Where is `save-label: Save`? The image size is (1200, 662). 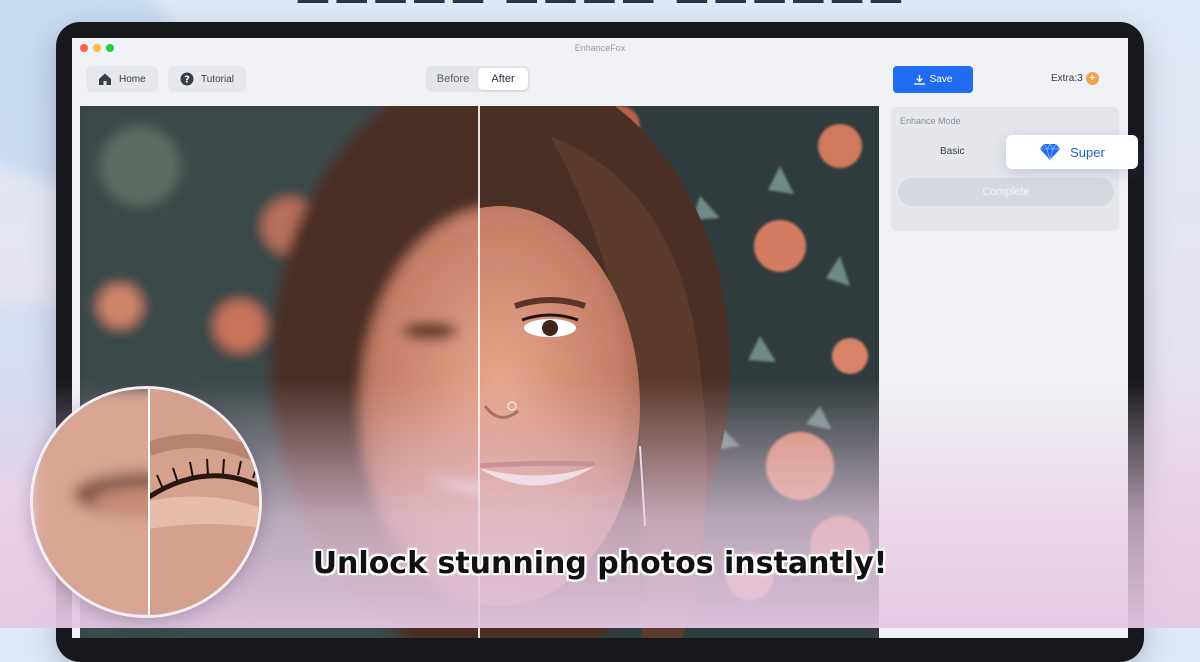
save-label: Save is located at coordinates (941, 79).